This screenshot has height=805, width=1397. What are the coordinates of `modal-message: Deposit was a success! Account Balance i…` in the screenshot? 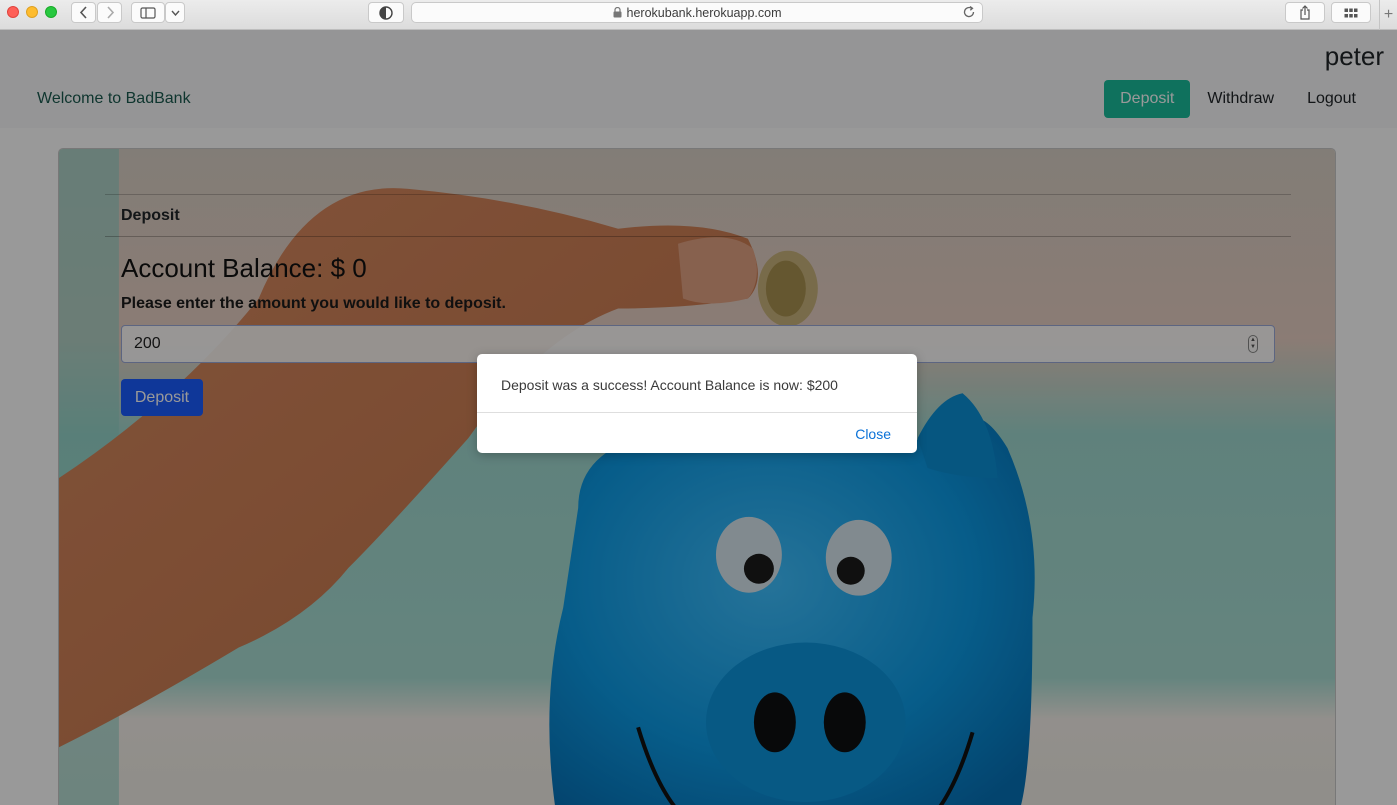 It's located at (669, 385).